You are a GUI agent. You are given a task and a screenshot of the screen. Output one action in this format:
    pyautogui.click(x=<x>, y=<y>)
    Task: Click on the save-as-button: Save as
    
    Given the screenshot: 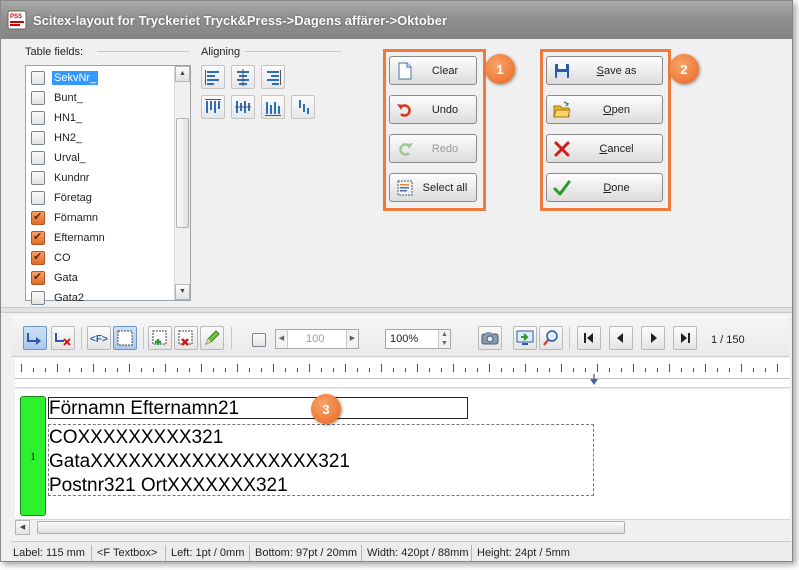 What is the action you would take?
    pyautogui.click(x=604, y=70)
    